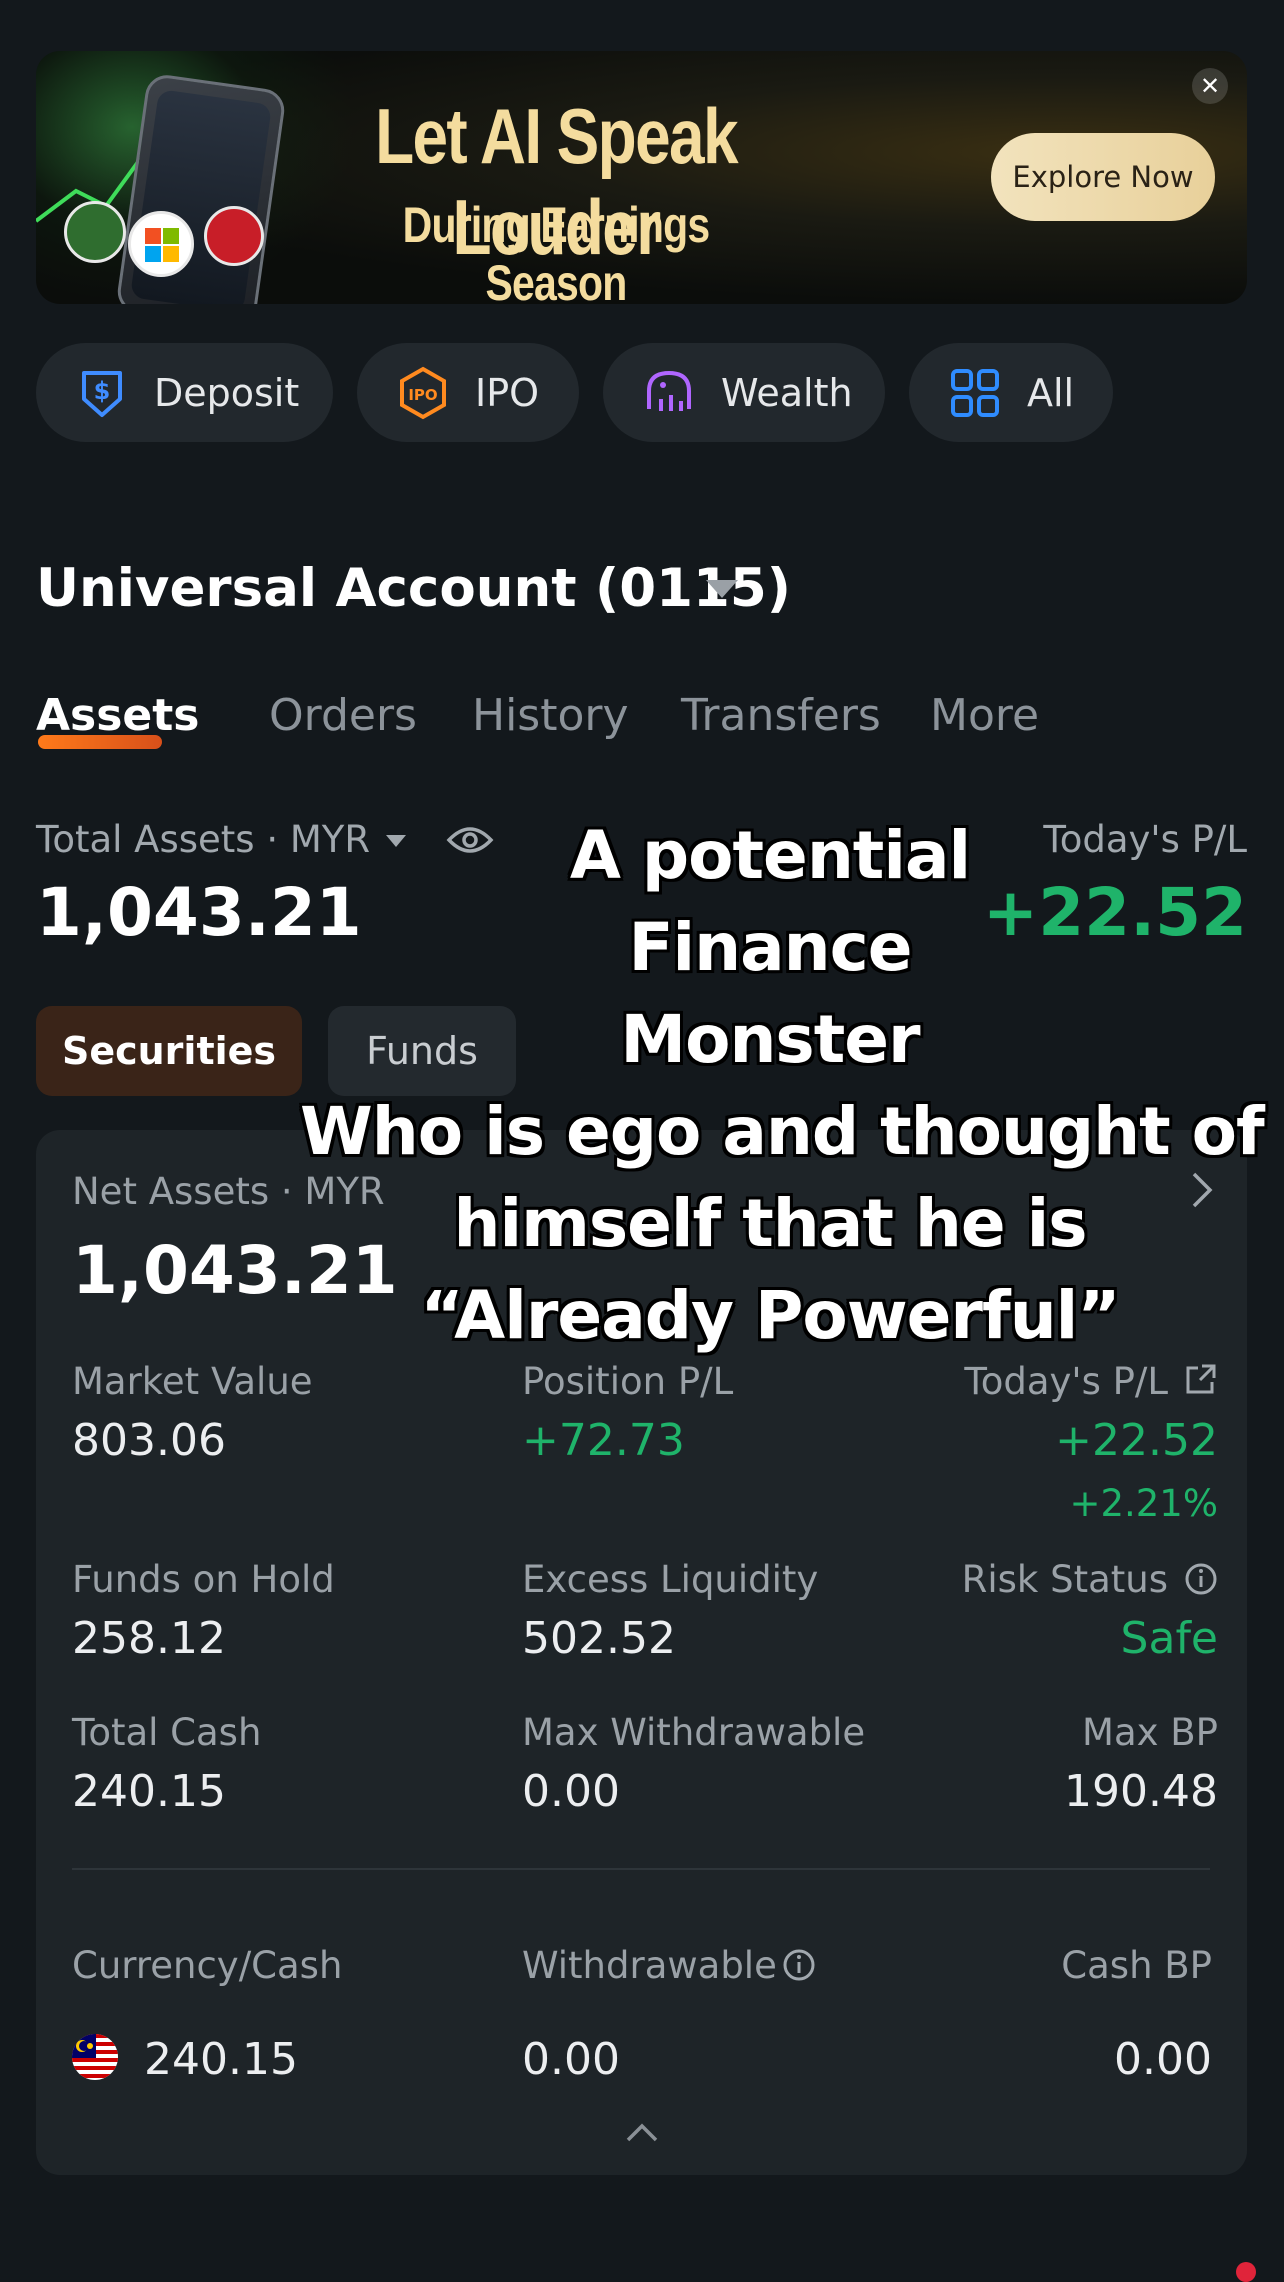 The image size is (1284, 2282). I want to click on deposit-button: $ Deposit, so click(184, 392).